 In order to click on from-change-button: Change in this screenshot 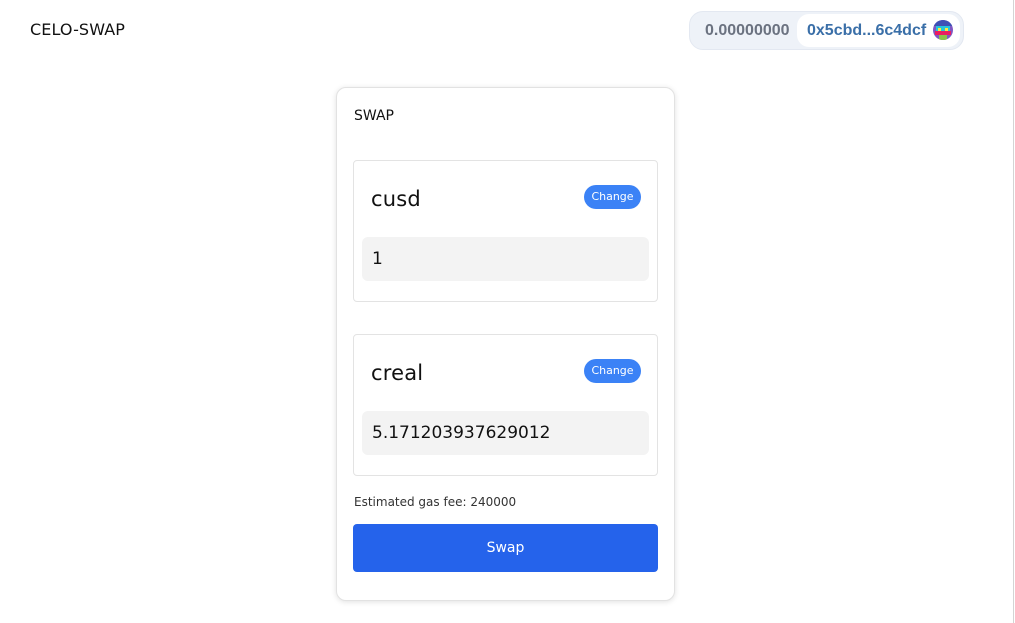, I will do `click(612, 197)`.